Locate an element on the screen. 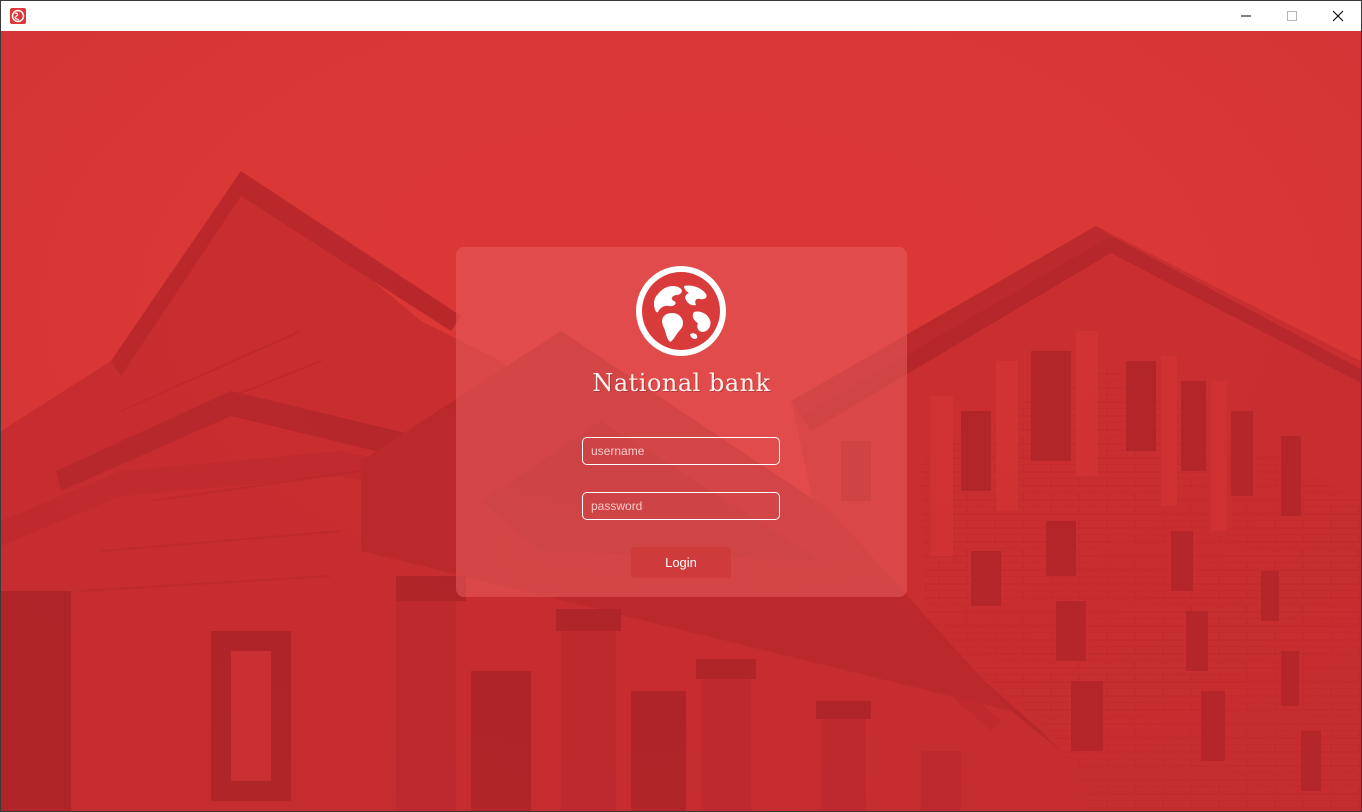  title-bar is located at coordinates (681, 16).